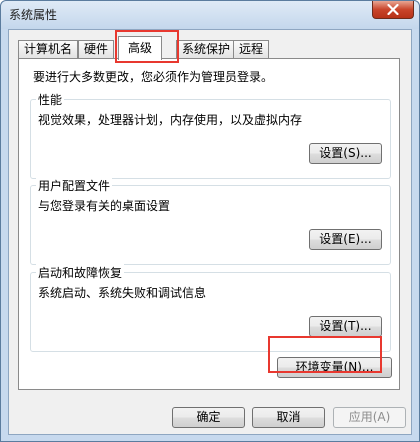 The width and height of the screenshot is (420, 442). I want to click on tab-system-protection: 系统保护, so click(206, 49).